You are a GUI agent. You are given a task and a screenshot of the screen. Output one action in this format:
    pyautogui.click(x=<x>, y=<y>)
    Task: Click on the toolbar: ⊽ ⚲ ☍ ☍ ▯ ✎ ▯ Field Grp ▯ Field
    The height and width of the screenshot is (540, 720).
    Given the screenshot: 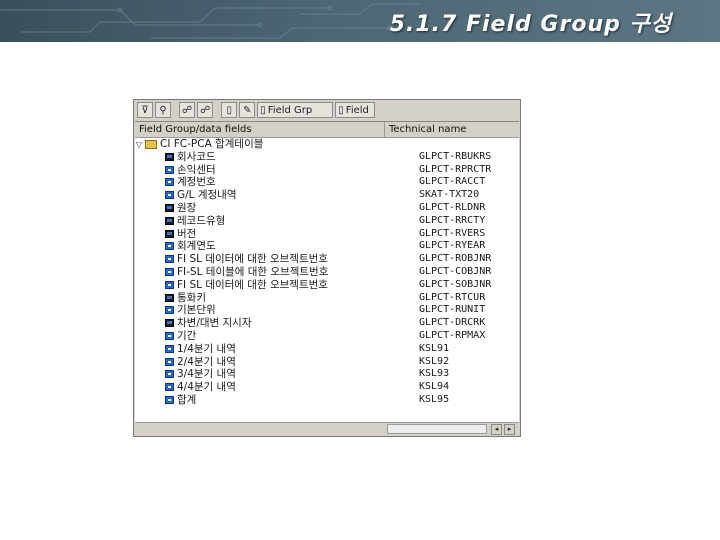 What is the action you would take?
    pyautogui.click(x=327, y=110)
    